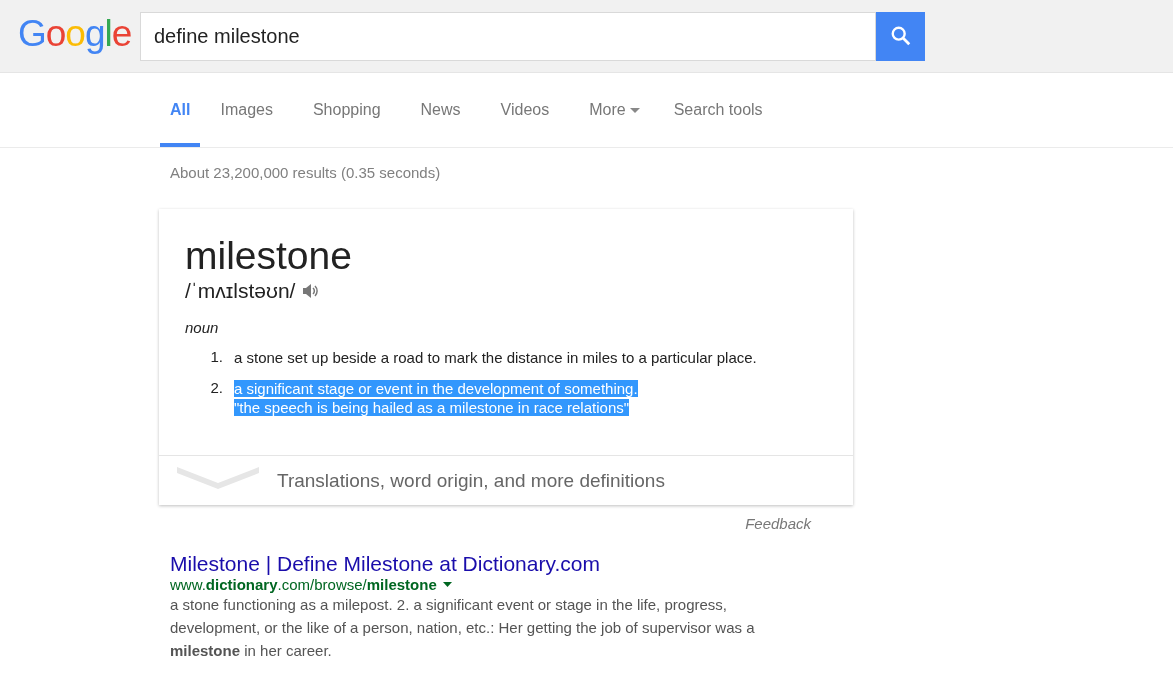 The width and height of the screenshot is (1173, 689). I want to click on more-definitions-button: Translations, word origin, and more definitions, so click(506, 480).